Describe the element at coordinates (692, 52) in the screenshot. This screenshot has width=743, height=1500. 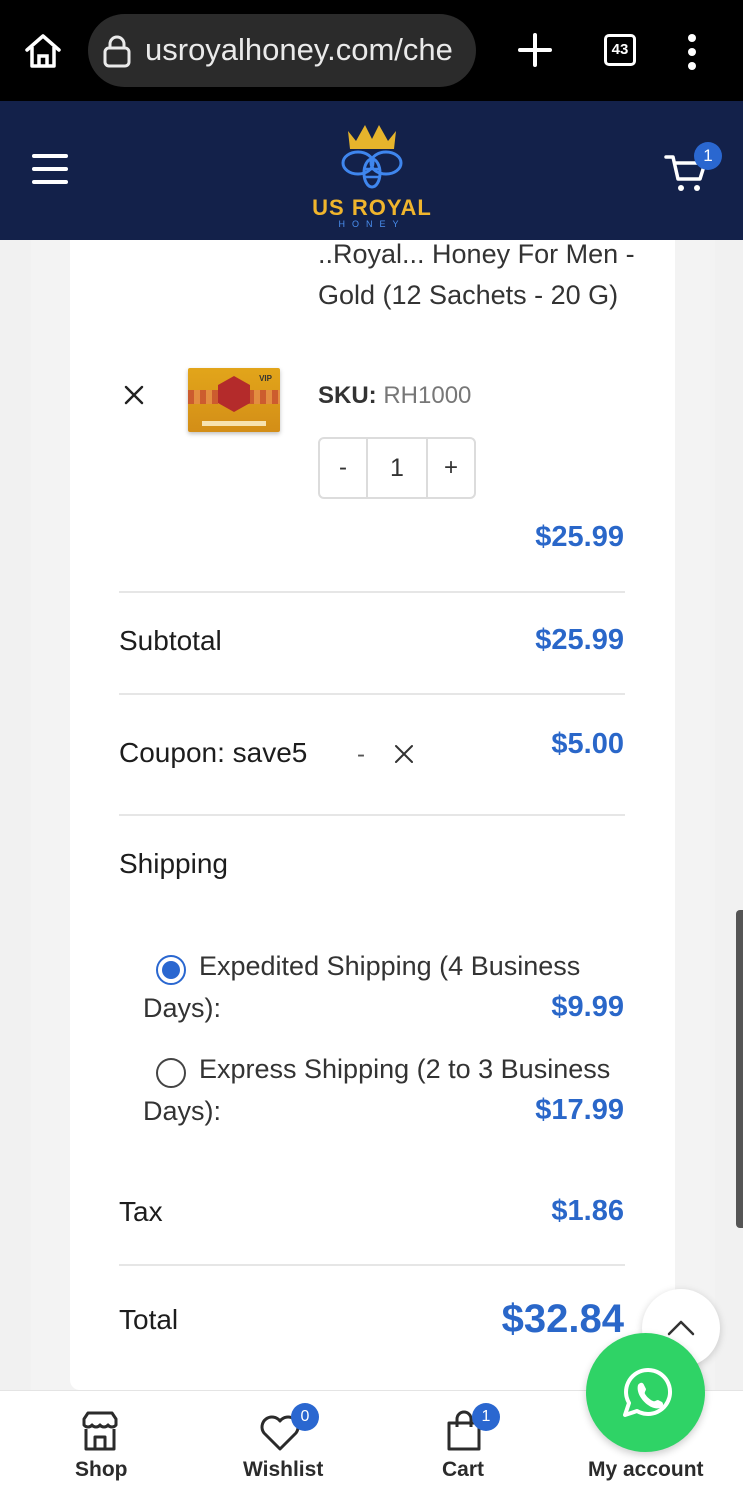
I see `kebab-menu-icon` at that location.